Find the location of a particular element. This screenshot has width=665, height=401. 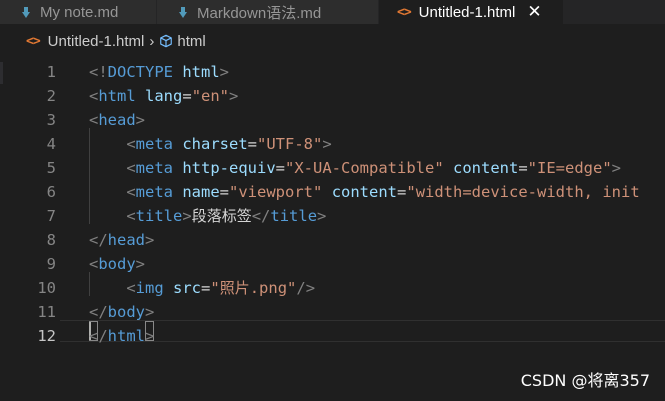

tab-label: Untitled-1.html is located at coordinates (467, 12).